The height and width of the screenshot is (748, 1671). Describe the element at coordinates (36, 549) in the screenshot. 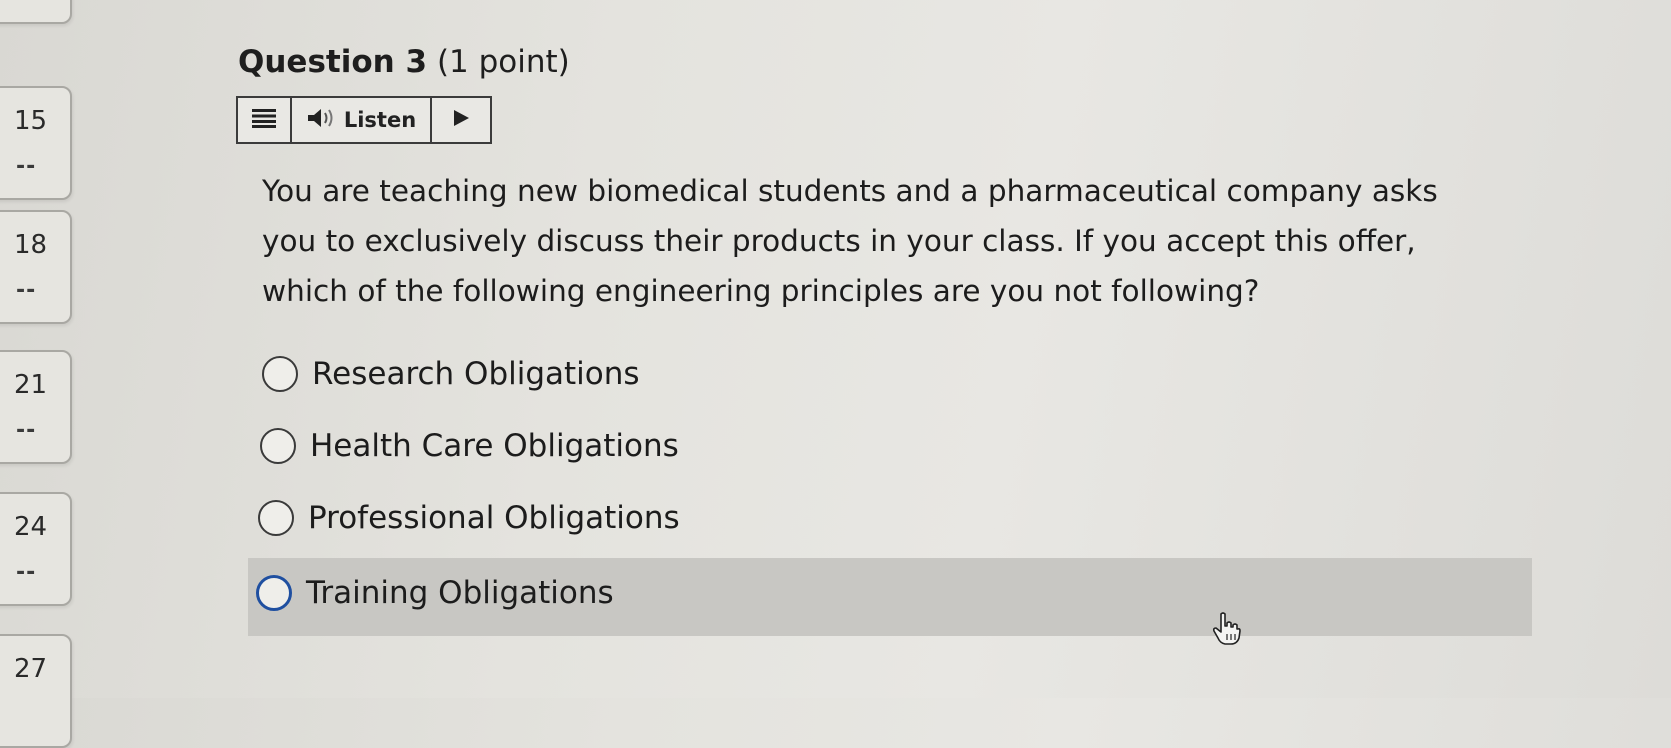

I see `nav-item-24: 24 --` at that location.